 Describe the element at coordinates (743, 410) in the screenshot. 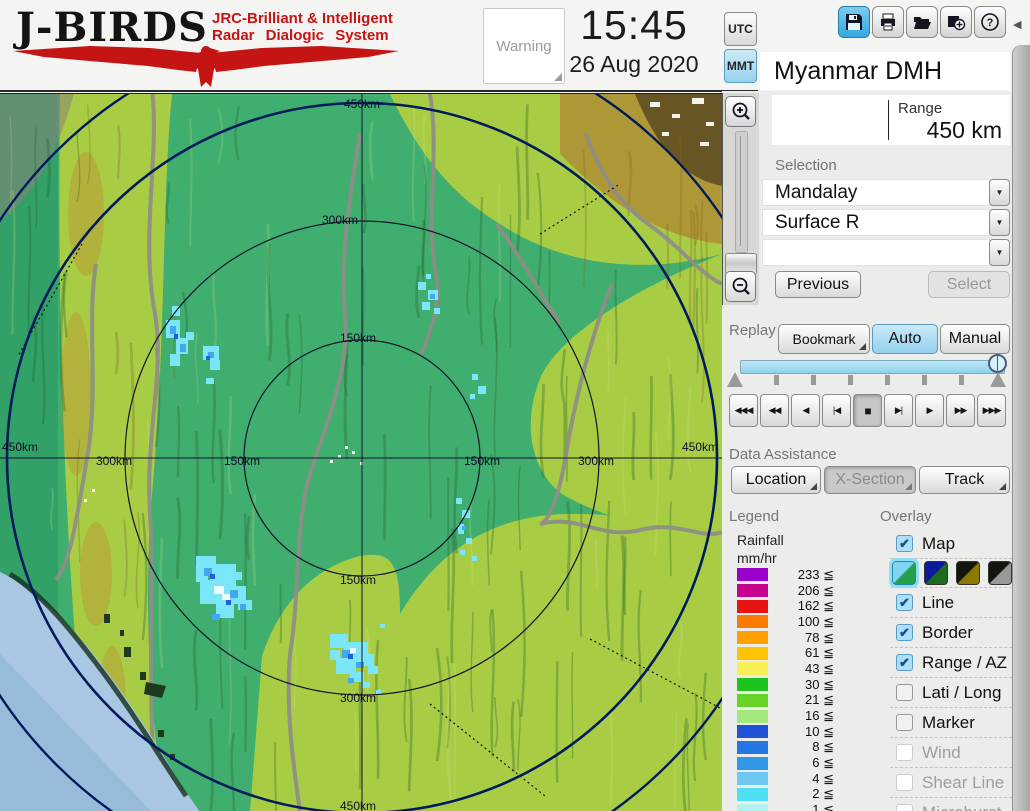

I see `fastest-rewind-button: ◀◀◀` at that location.